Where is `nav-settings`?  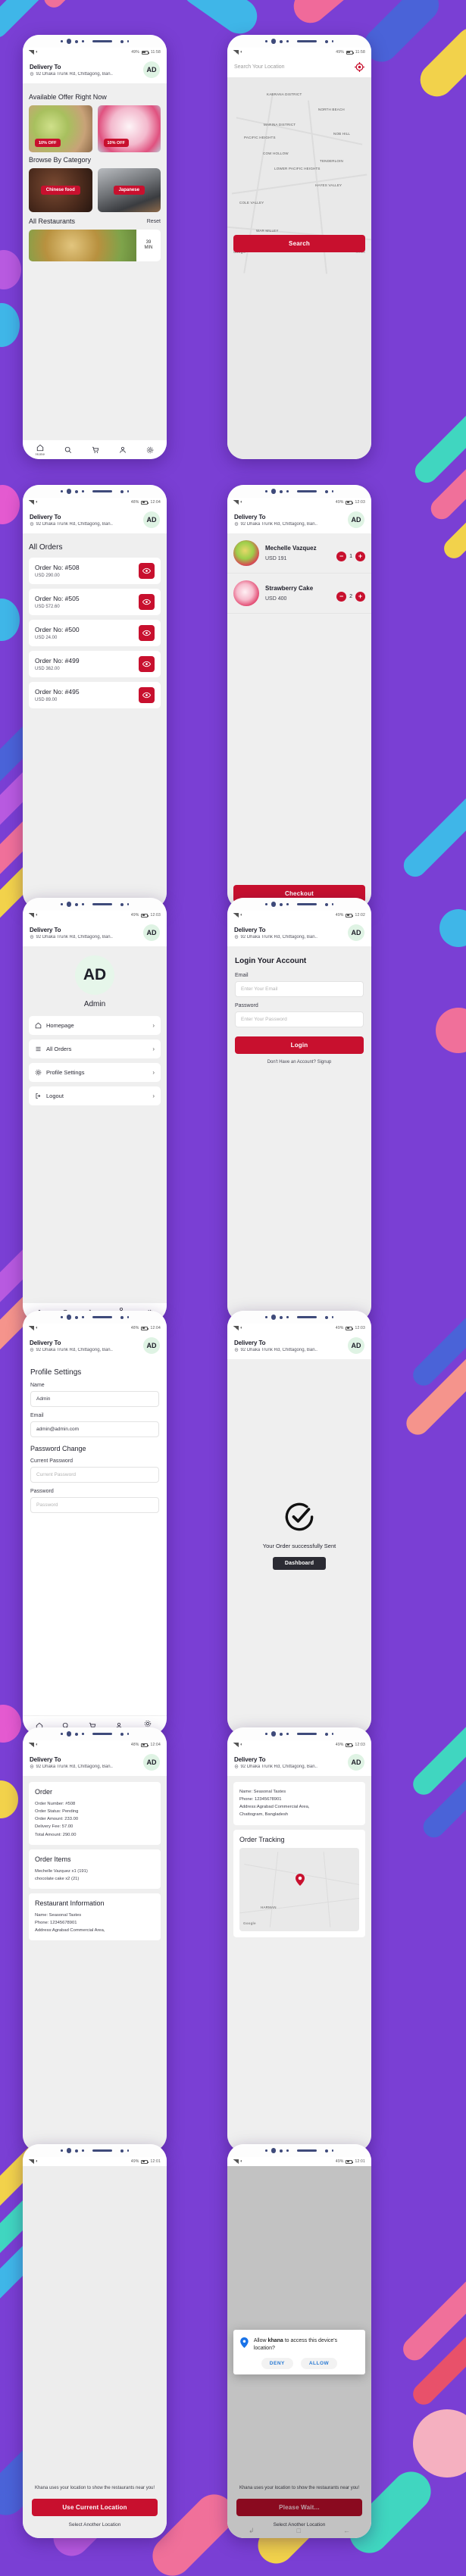 nav-settings is located at coordinates (150, 450).